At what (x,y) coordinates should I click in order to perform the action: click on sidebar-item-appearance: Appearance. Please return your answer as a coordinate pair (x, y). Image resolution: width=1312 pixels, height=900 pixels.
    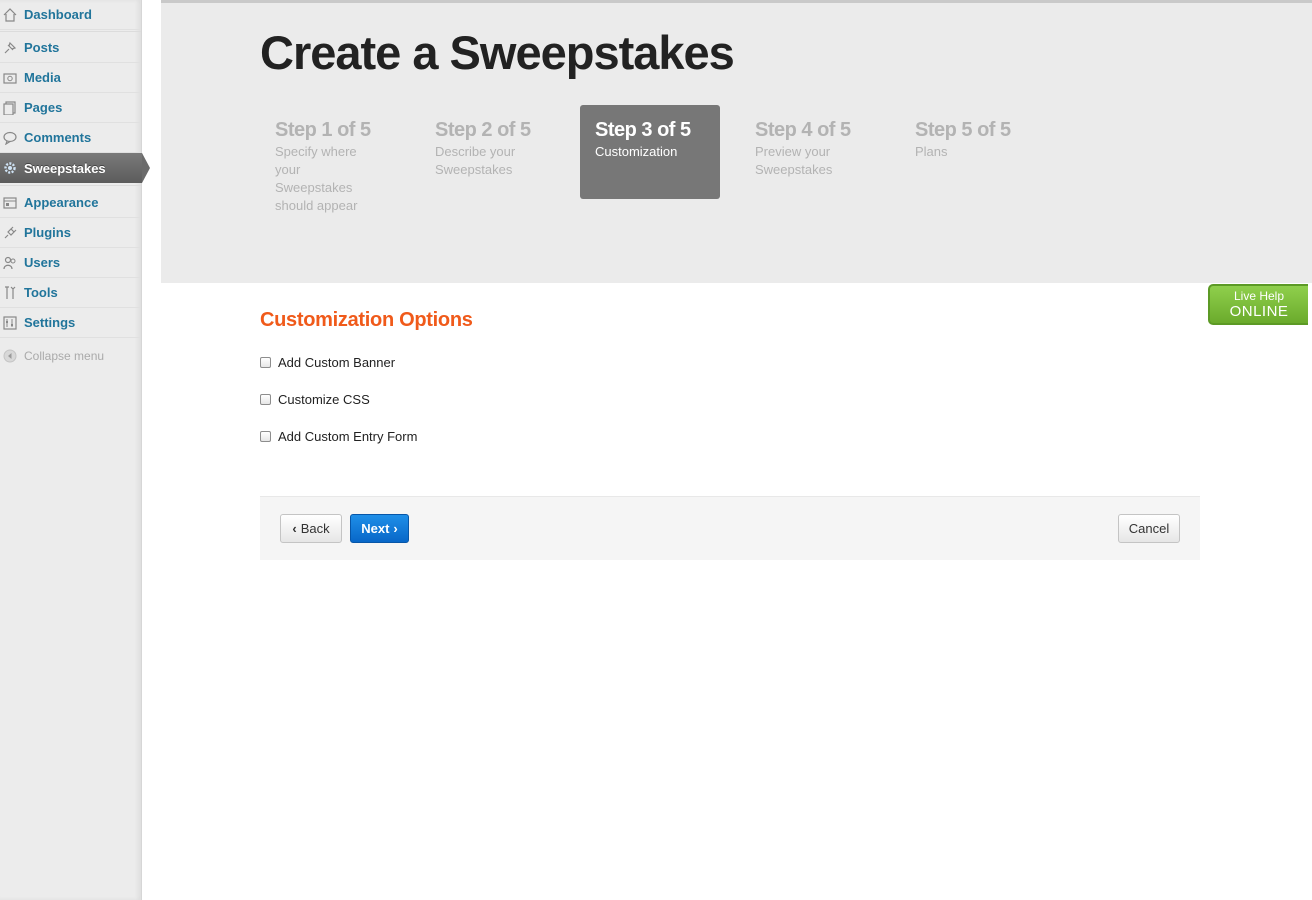
    Looking at the image, I should click on (70, 203).